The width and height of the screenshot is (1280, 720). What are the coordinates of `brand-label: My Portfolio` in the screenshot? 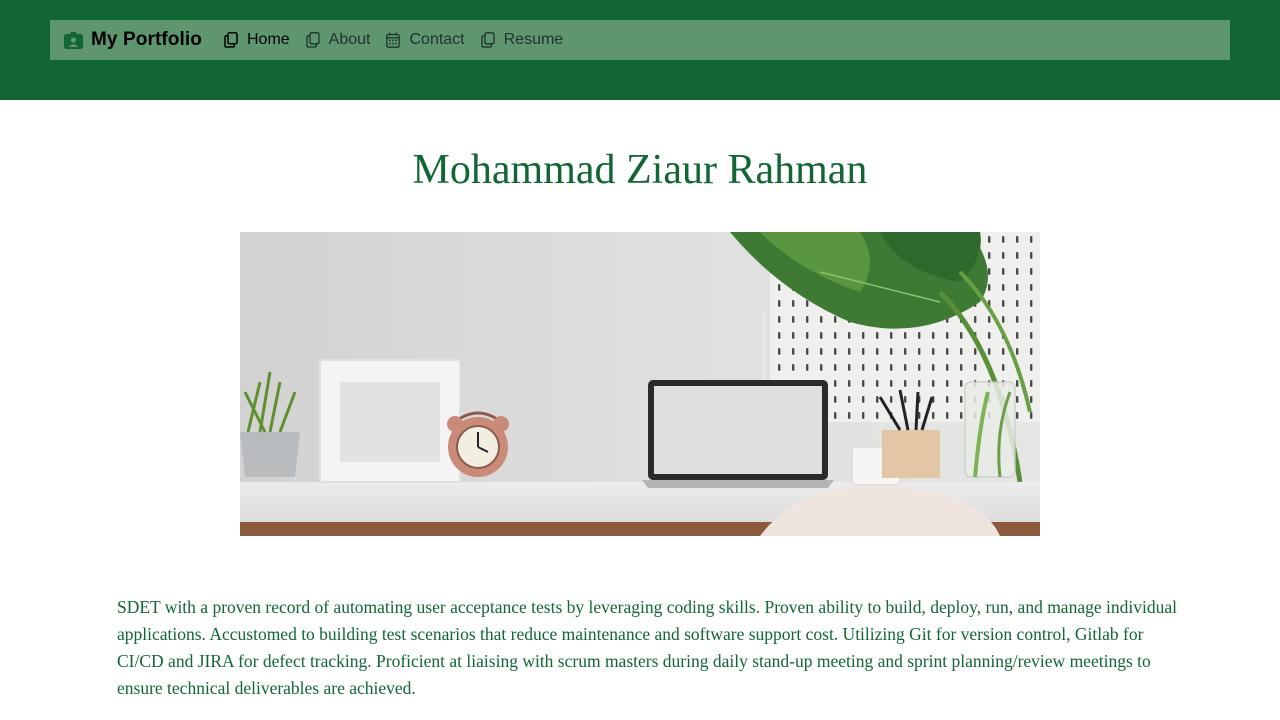 It's located at (146, 39).